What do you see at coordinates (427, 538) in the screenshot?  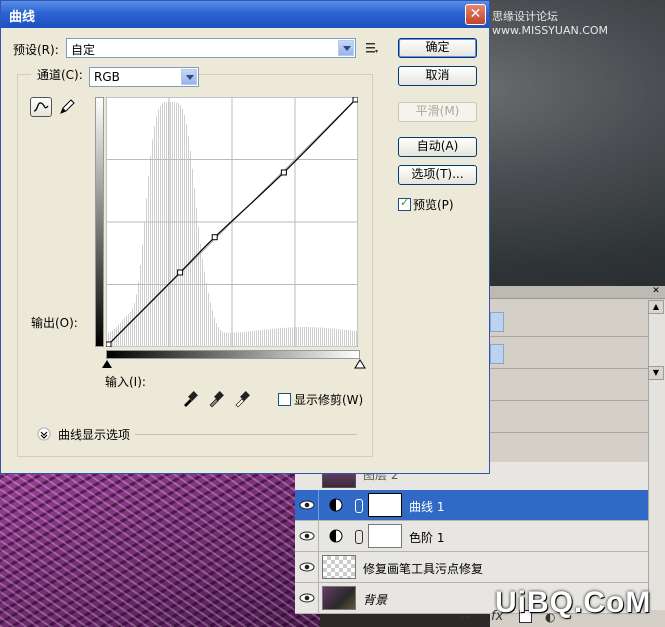 I see `layer-name: 色阶 1` at bounding box center [427, 538].